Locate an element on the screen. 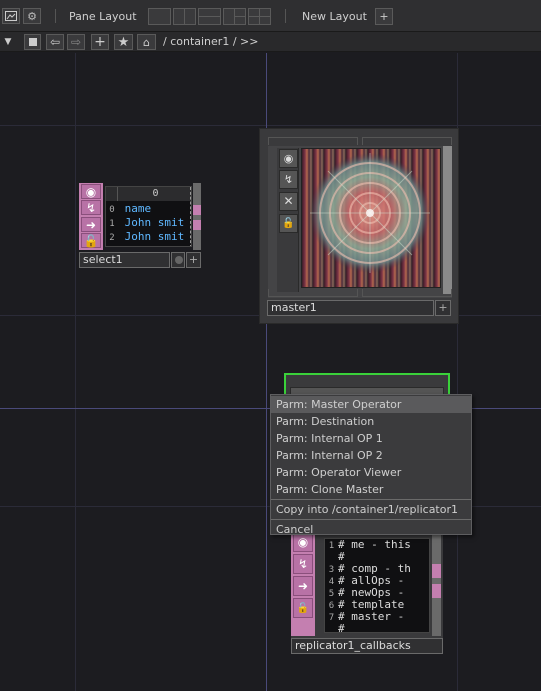 The width and height of the screenshot is (541, 691). menu-item-internal-op-1: Parm: Internal OP 1 is located at coordinates (371, 438).